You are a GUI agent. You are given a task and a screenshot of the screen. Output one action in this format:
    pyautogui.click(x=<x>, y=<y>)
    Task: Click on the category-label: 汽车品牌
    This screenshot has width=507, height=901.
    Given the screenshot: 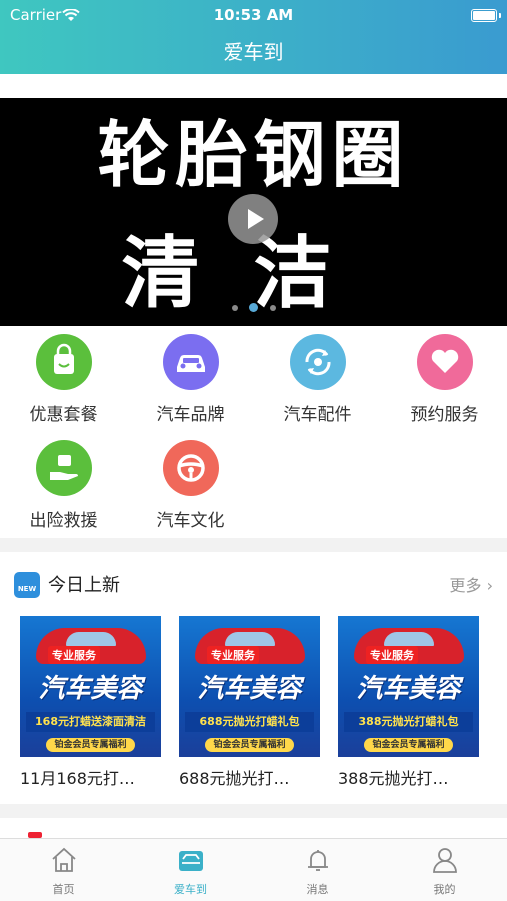 What is the action you would take?
    pyautogui.click(x=190, y=415)
    